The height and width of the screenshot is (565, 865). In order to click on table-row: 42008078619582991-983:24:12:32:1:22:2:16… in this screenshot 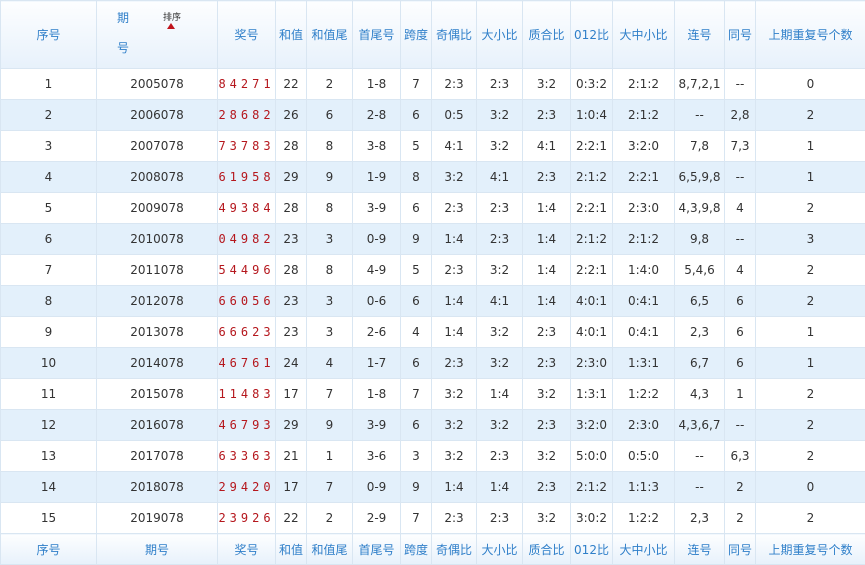, I will do `click(433, 177)`.